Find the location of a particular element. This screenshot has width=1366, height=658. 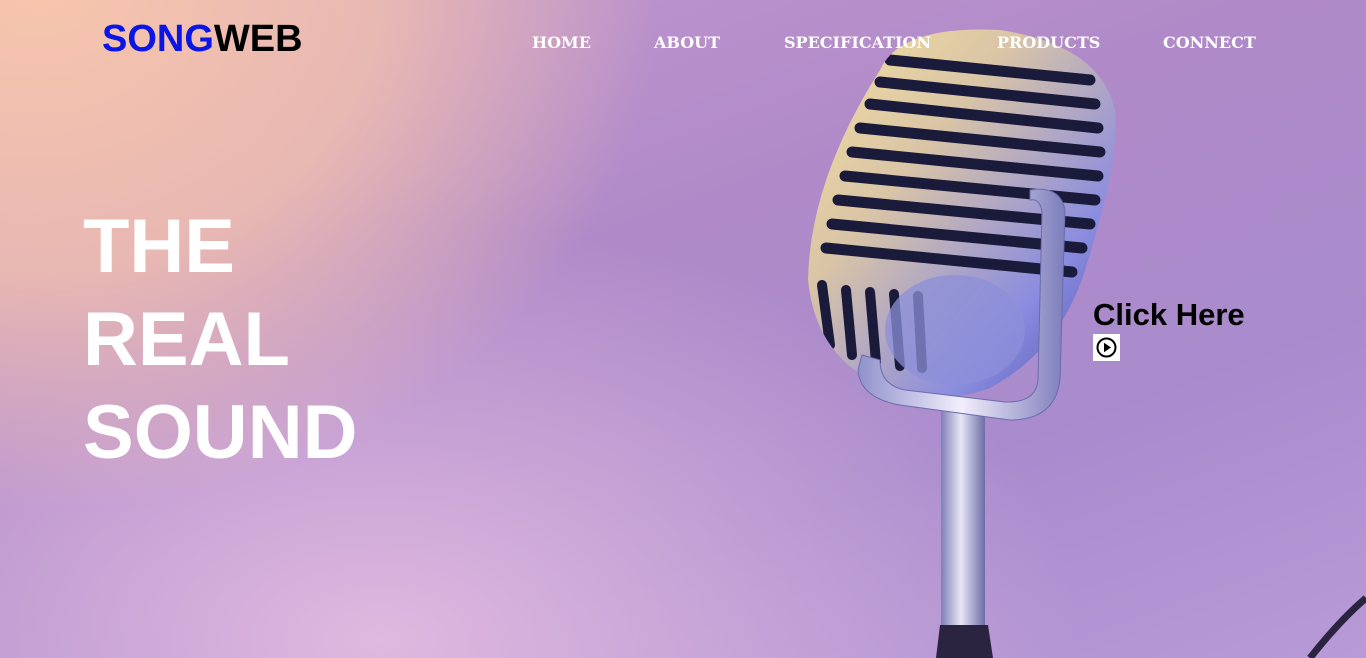

play-circle-icon is located at coordinates (1106, 347).